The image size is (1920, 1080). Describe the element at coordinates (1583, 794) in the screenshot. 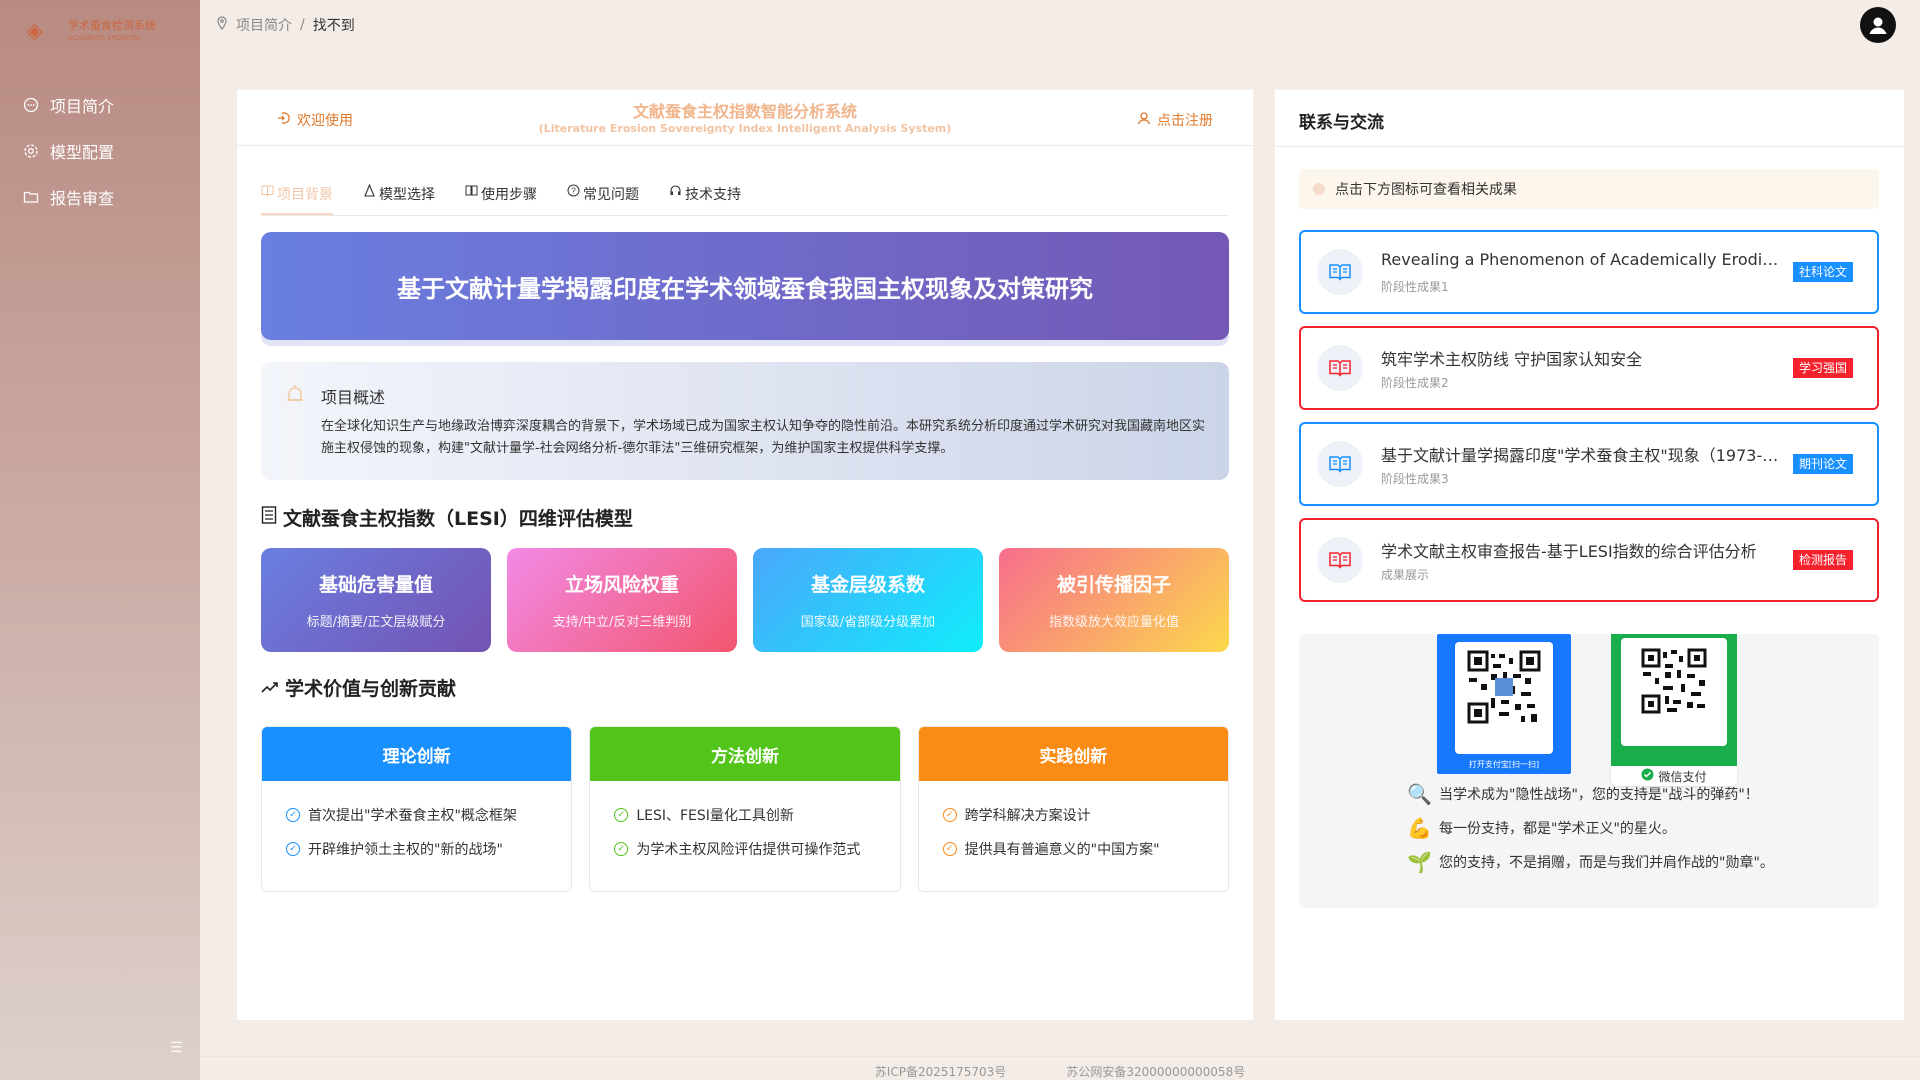

I see `pledge-line: 🔍 当学术成为"隐性战场"，您的支持是"战斗的弹药"！` at that location.